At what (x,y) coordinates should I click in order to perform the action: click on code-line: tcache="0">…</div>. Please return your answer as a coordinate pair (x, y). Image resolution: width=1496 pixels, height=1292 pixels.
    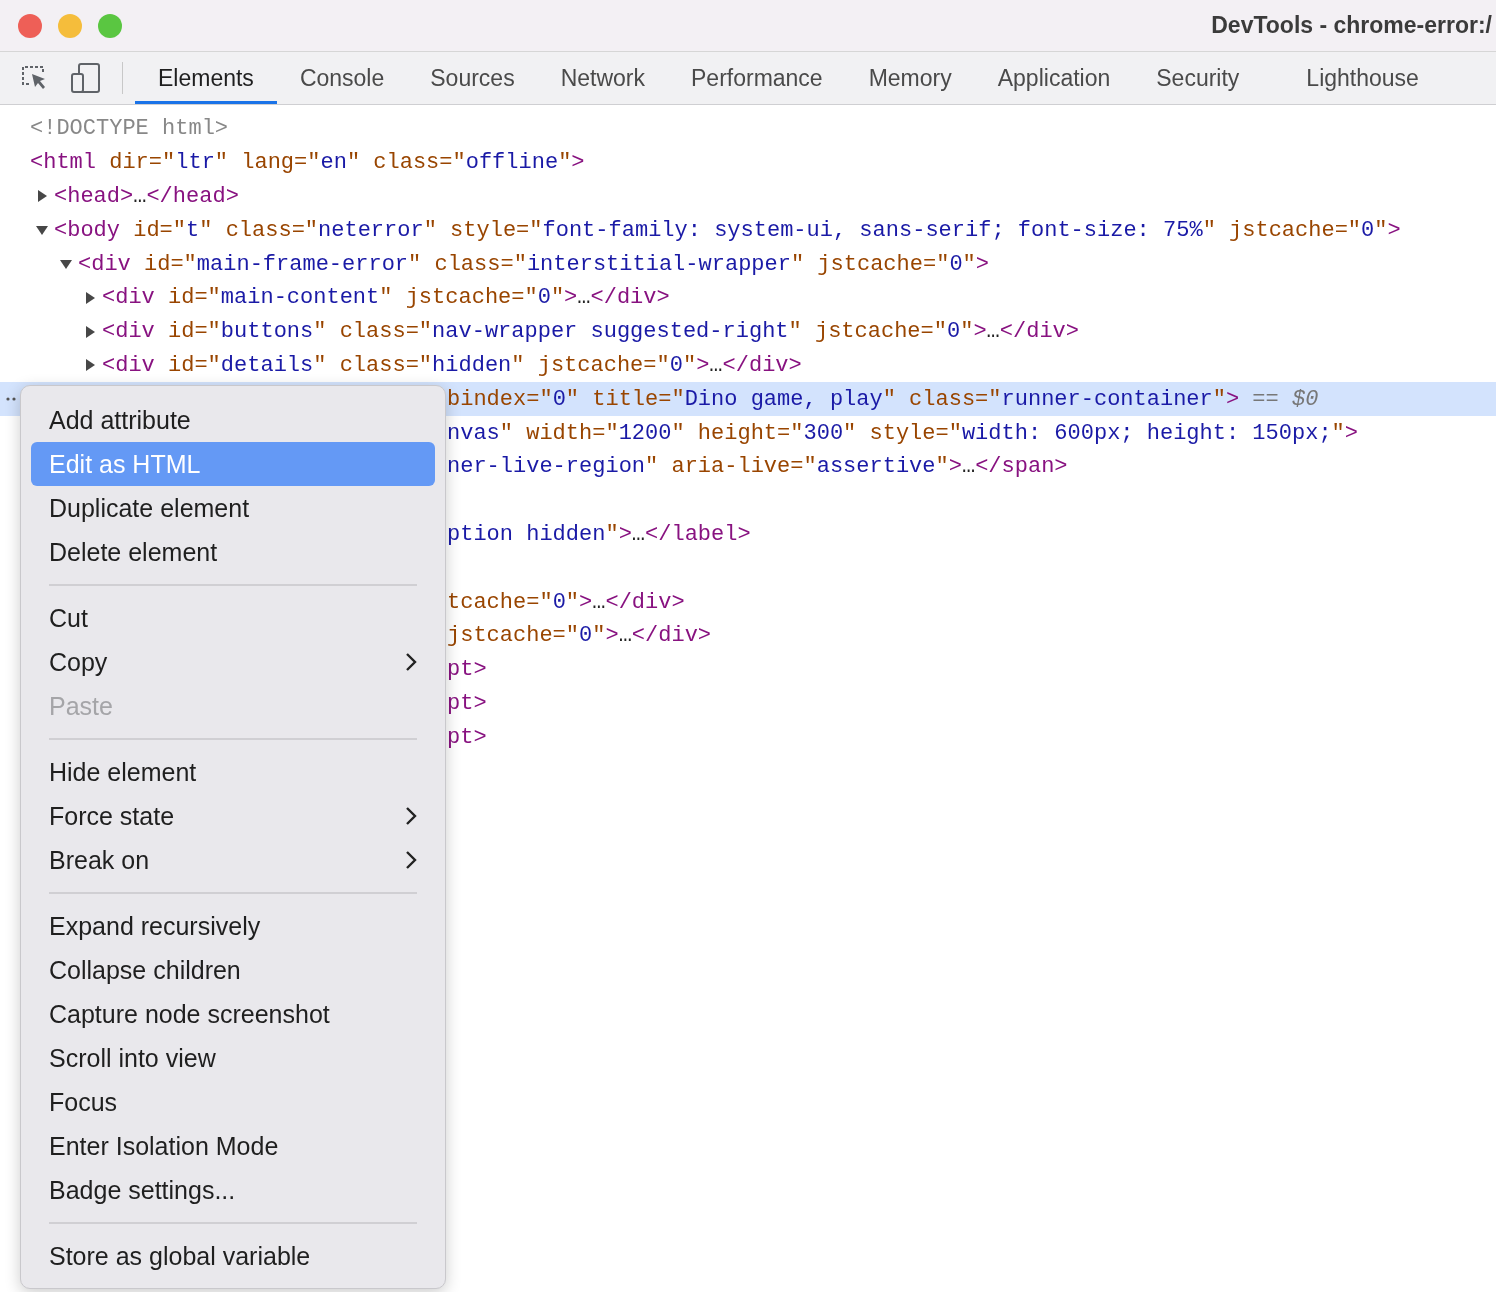
    Looking at the image, I should click on (566, 602).